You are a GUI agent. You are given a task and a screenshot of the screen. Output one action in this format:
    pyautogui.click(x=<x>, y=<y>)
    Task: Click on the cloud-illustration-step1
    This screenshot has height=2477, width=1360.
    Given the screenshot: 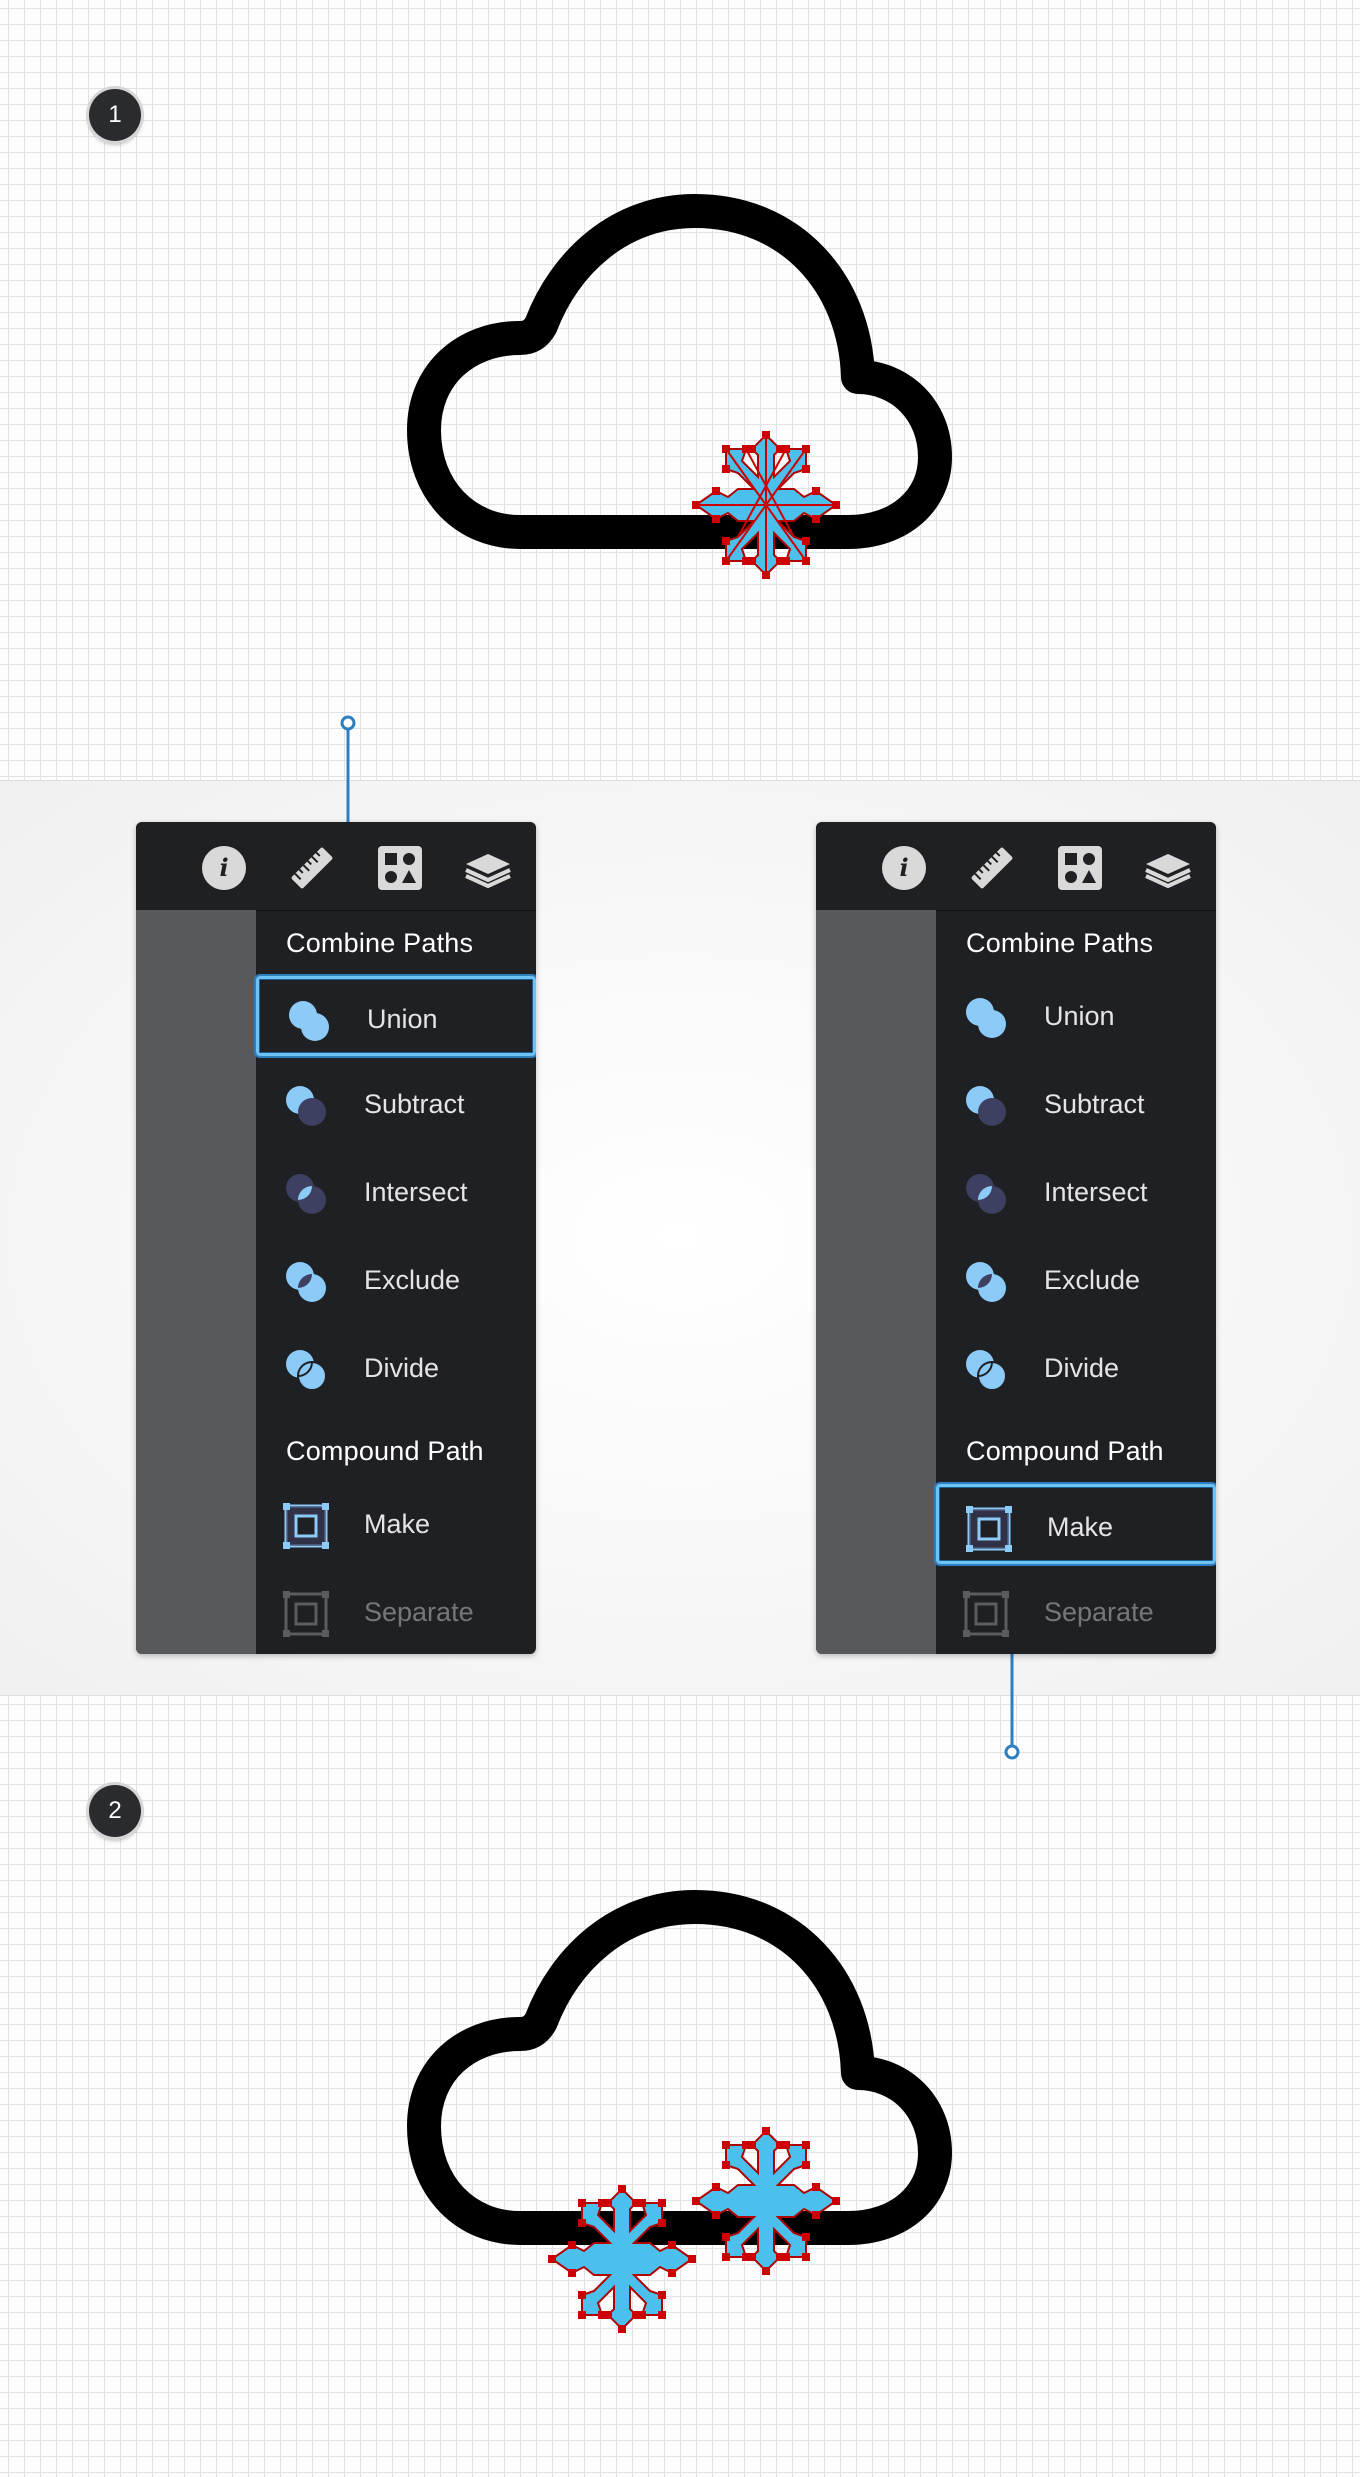 What is the action you would take?
    pyautogui.click(x=679, y=386)
    